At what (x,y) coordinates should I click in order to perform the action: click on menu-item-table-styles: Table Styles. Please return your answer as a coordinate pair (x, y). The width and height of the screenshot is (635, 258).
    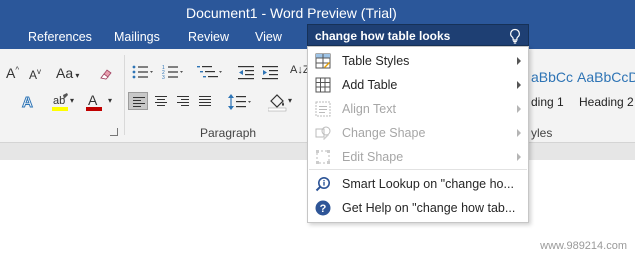
    Looking at the image, I should click on (418, 61).